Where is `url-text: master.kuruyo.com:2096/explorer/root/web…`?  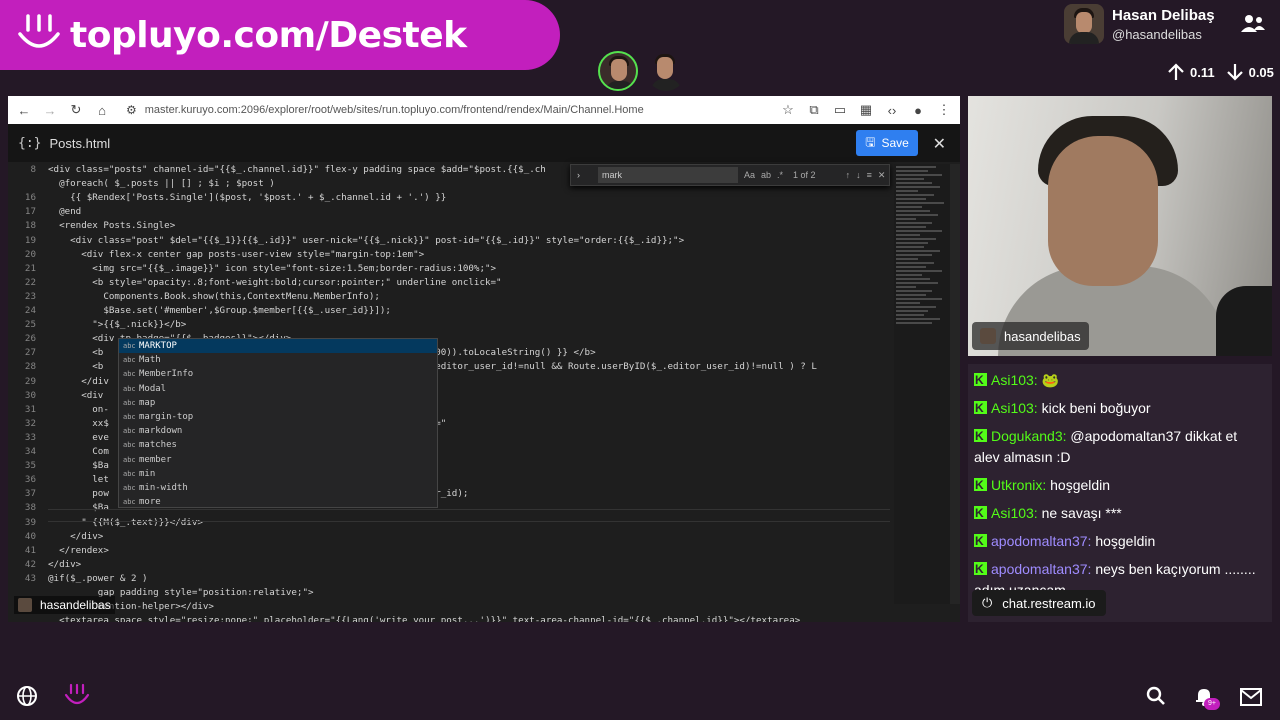
url-text: master.kuruyo.com:2096/explorer/root/web… is located at coordinates (394, 110).